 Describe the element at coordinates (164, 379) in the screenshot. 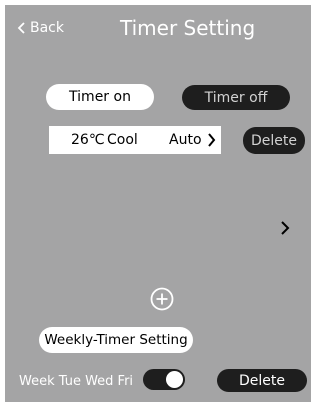

I see `weekly-timer-toggle` at that location.